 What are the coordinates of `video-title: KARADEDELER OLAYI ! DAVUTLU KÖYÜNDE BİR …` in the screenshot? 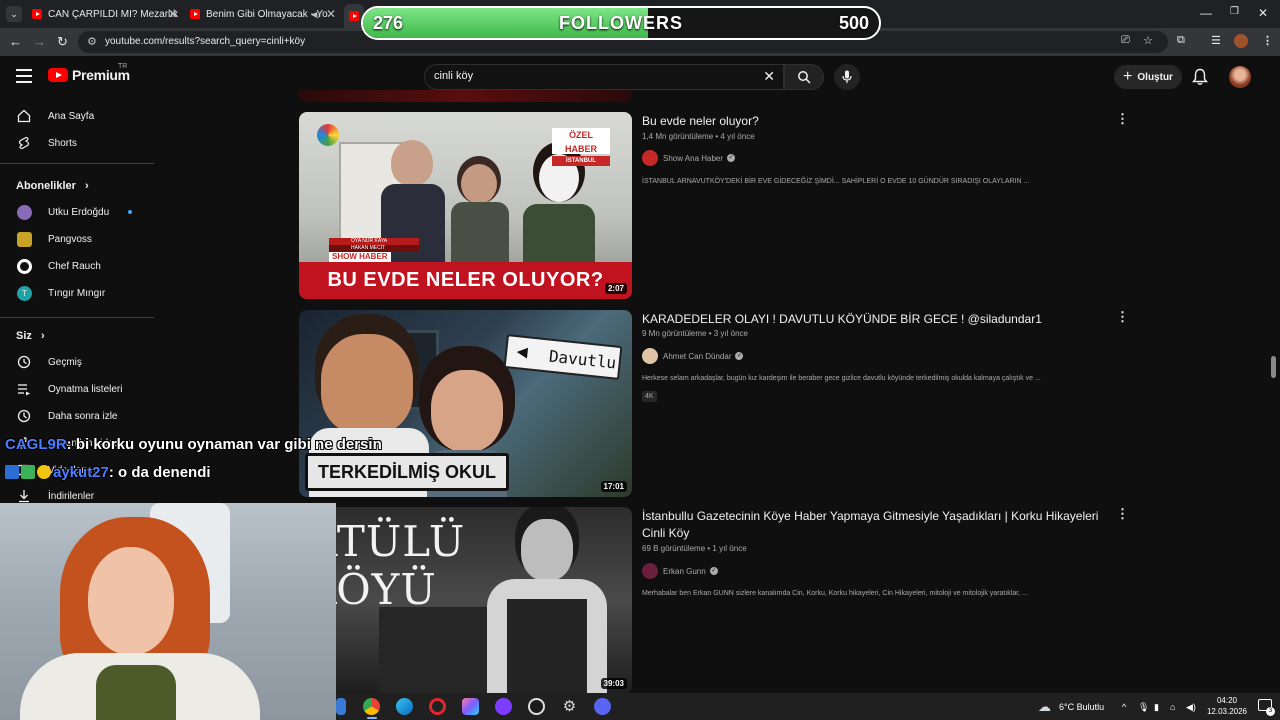 It's located at (877, 319).